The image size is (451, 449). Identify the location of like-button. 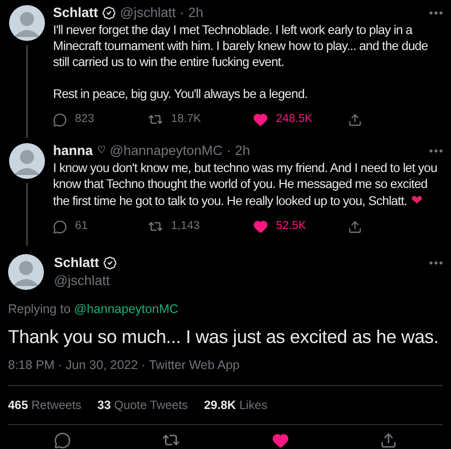
(280, 440).